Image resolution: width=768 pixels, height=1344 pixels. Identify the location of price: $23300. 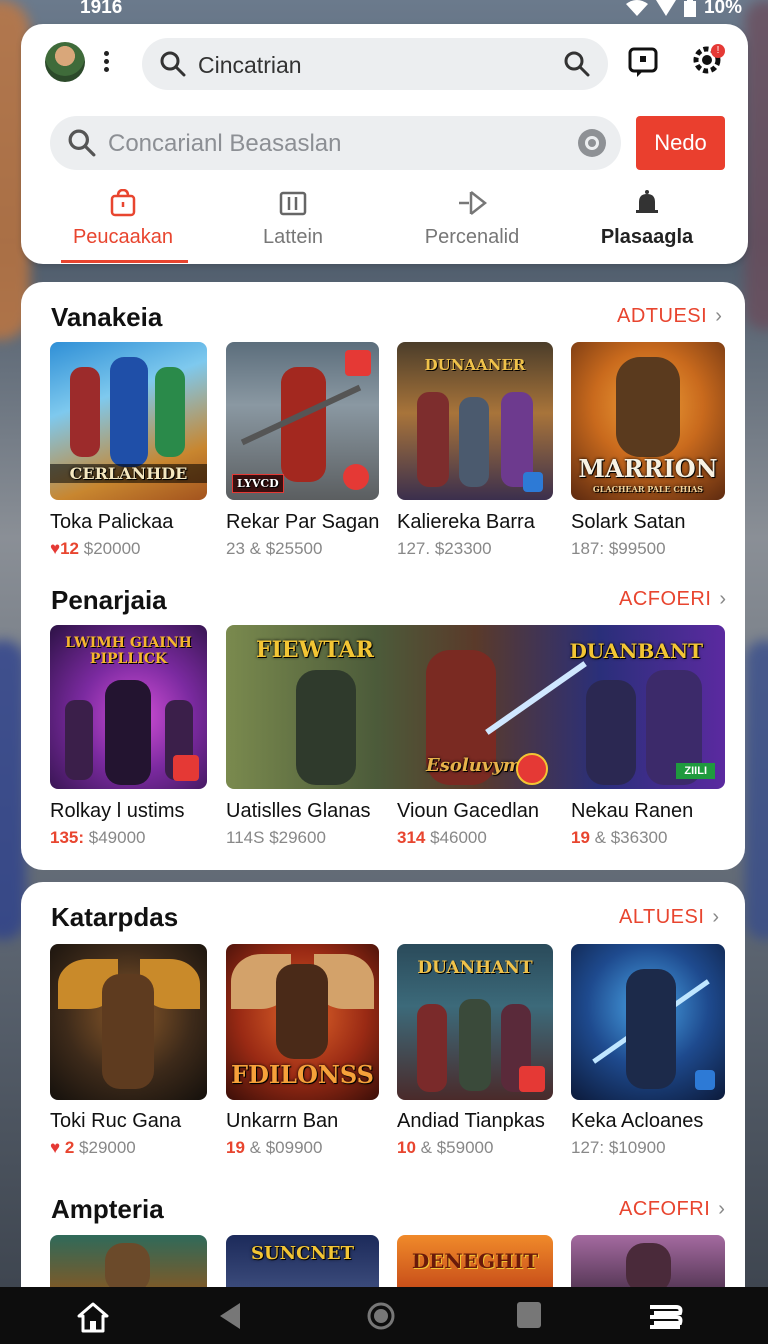
(463, 548).